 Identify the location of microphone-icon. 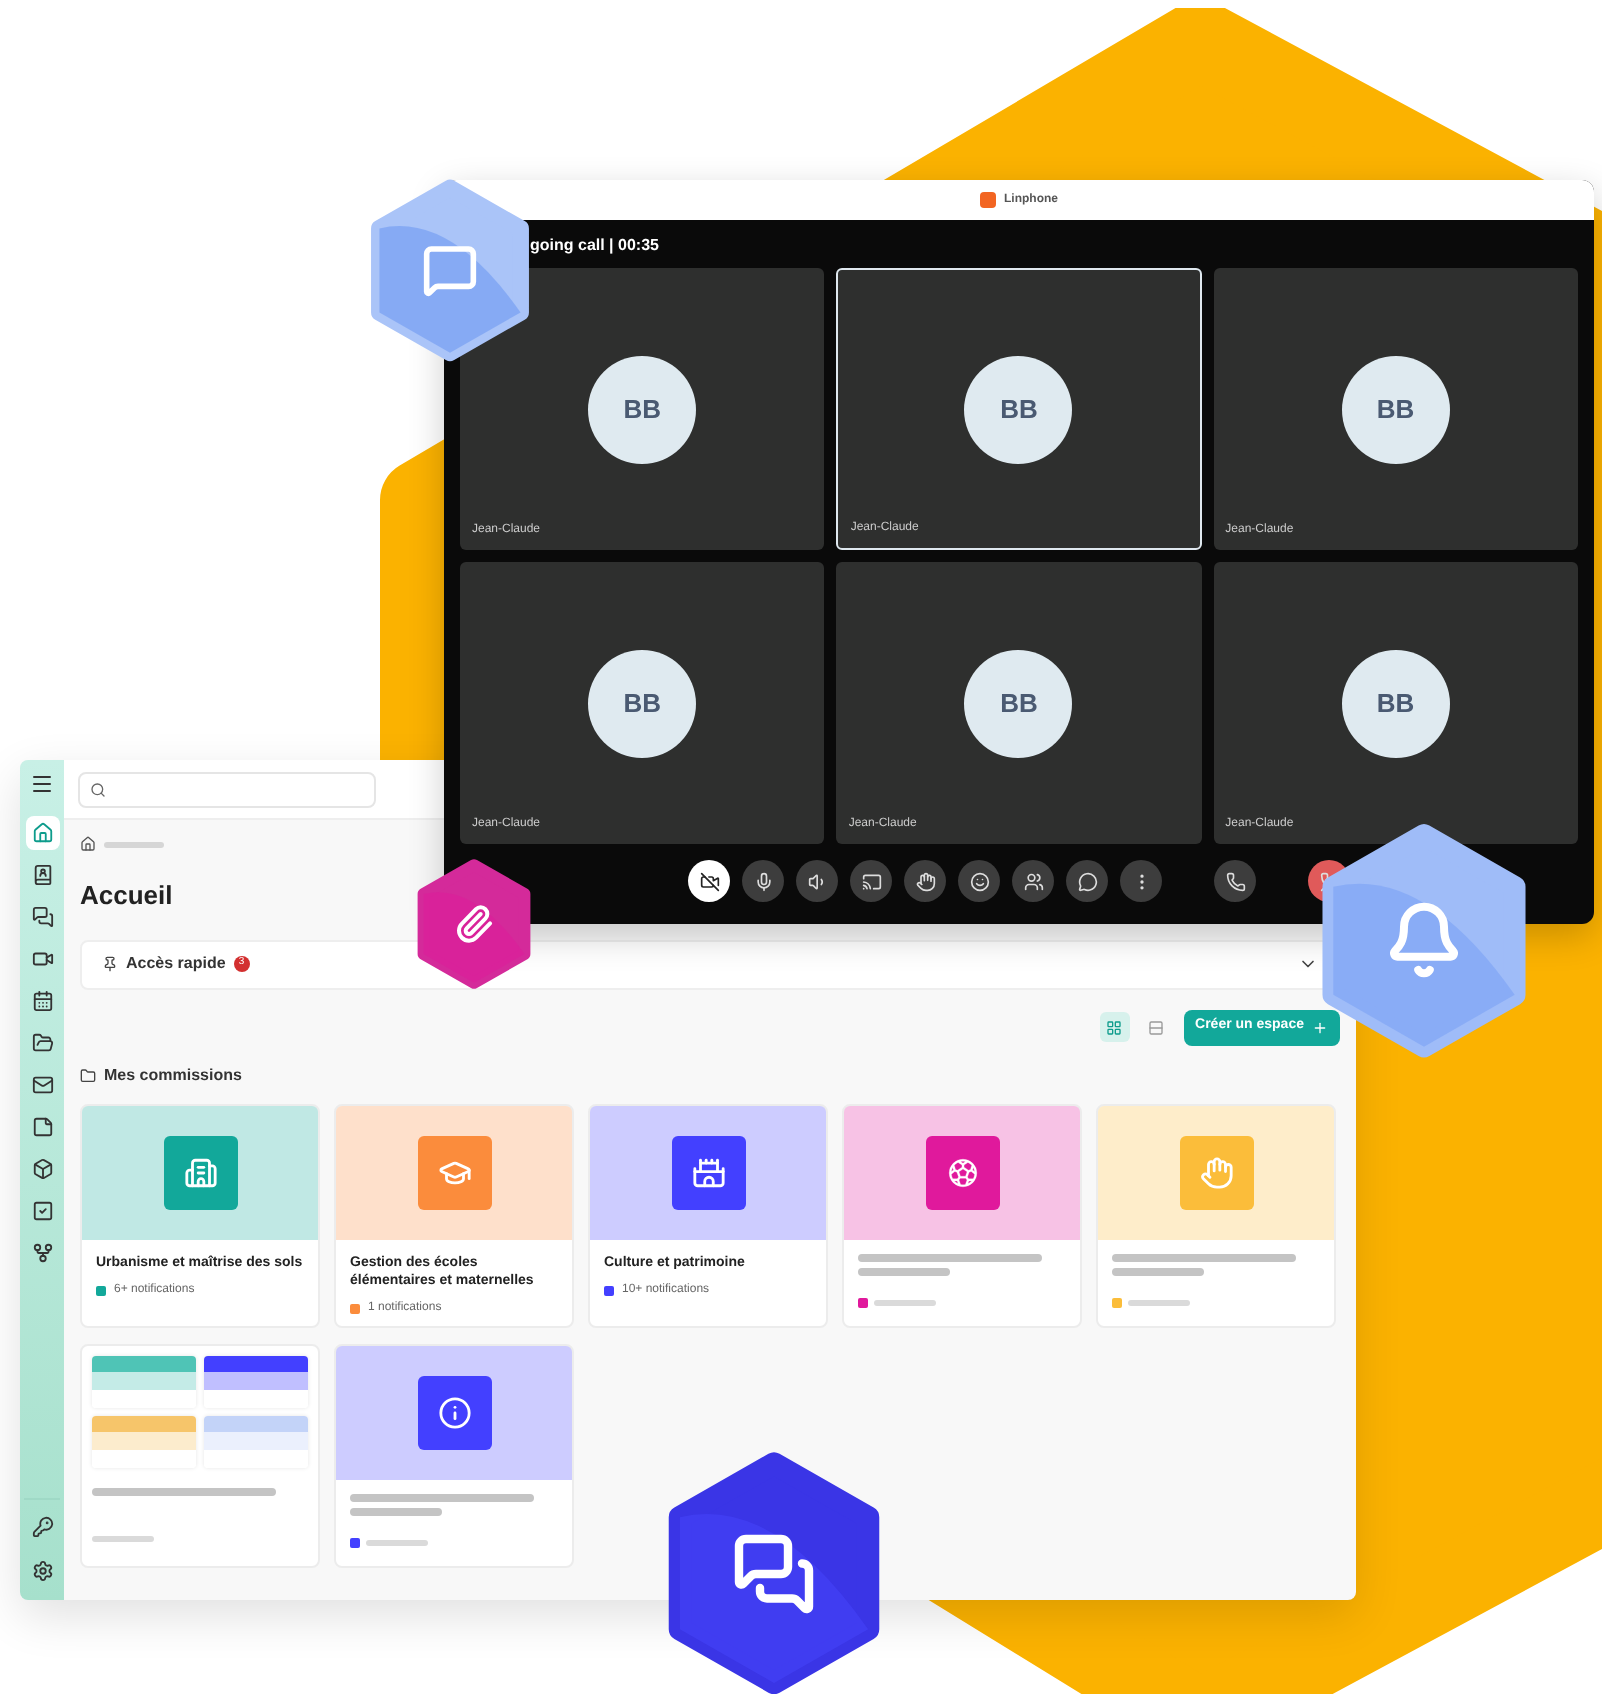
(763, 881).